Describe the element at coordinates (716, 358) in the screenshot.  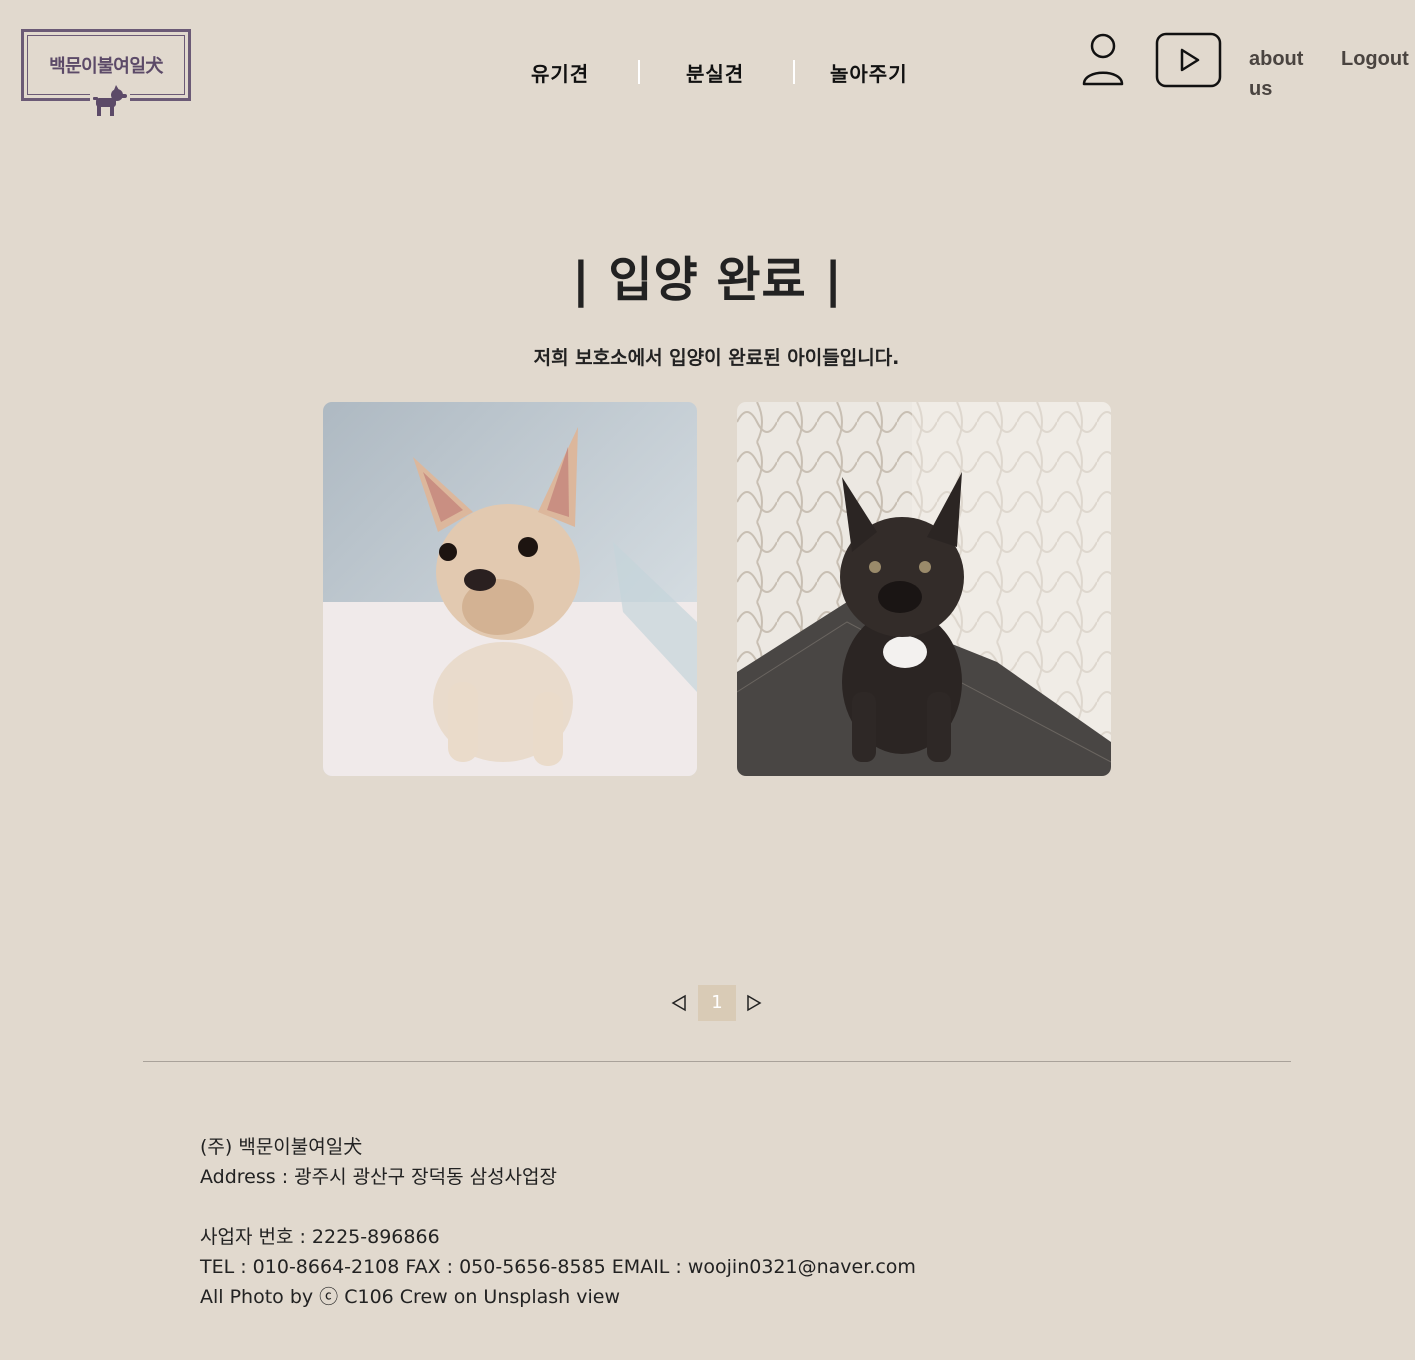
I see `page-subtitle: 저희 보호소에서 입양이 완료된 아이들입니다.` at that location.